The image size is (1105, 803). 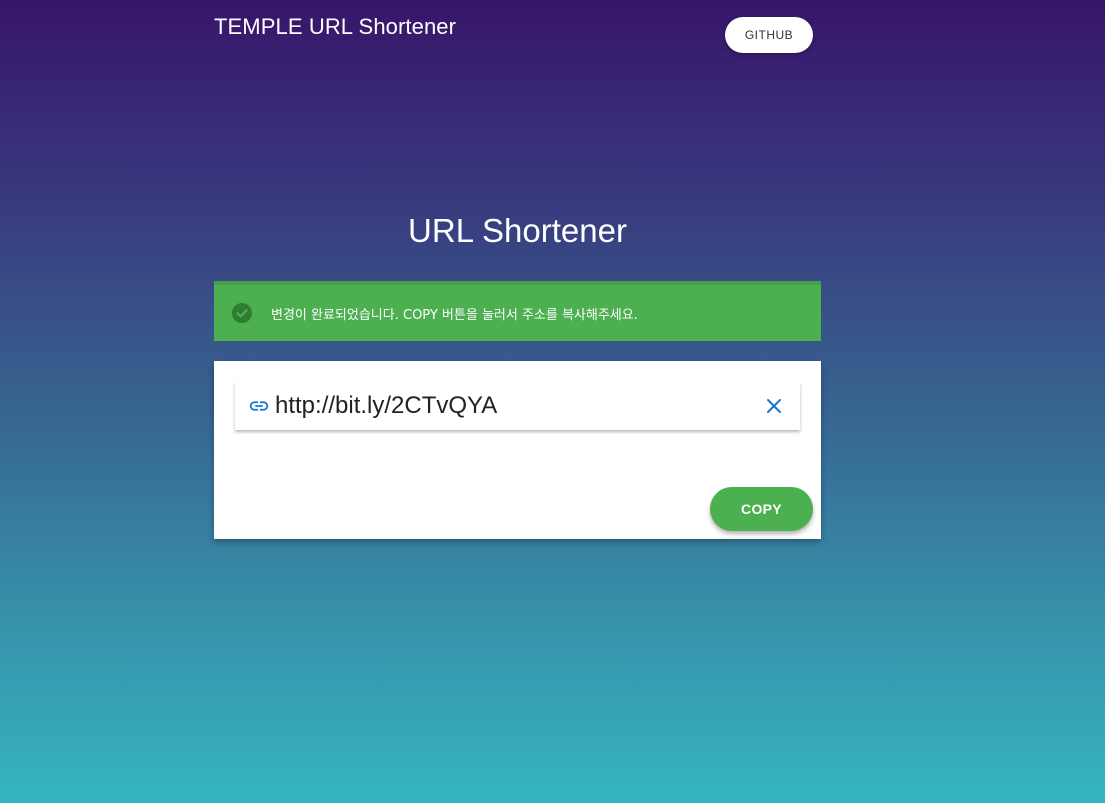 I want to click on short-url-input, so click(x=510, y=406).